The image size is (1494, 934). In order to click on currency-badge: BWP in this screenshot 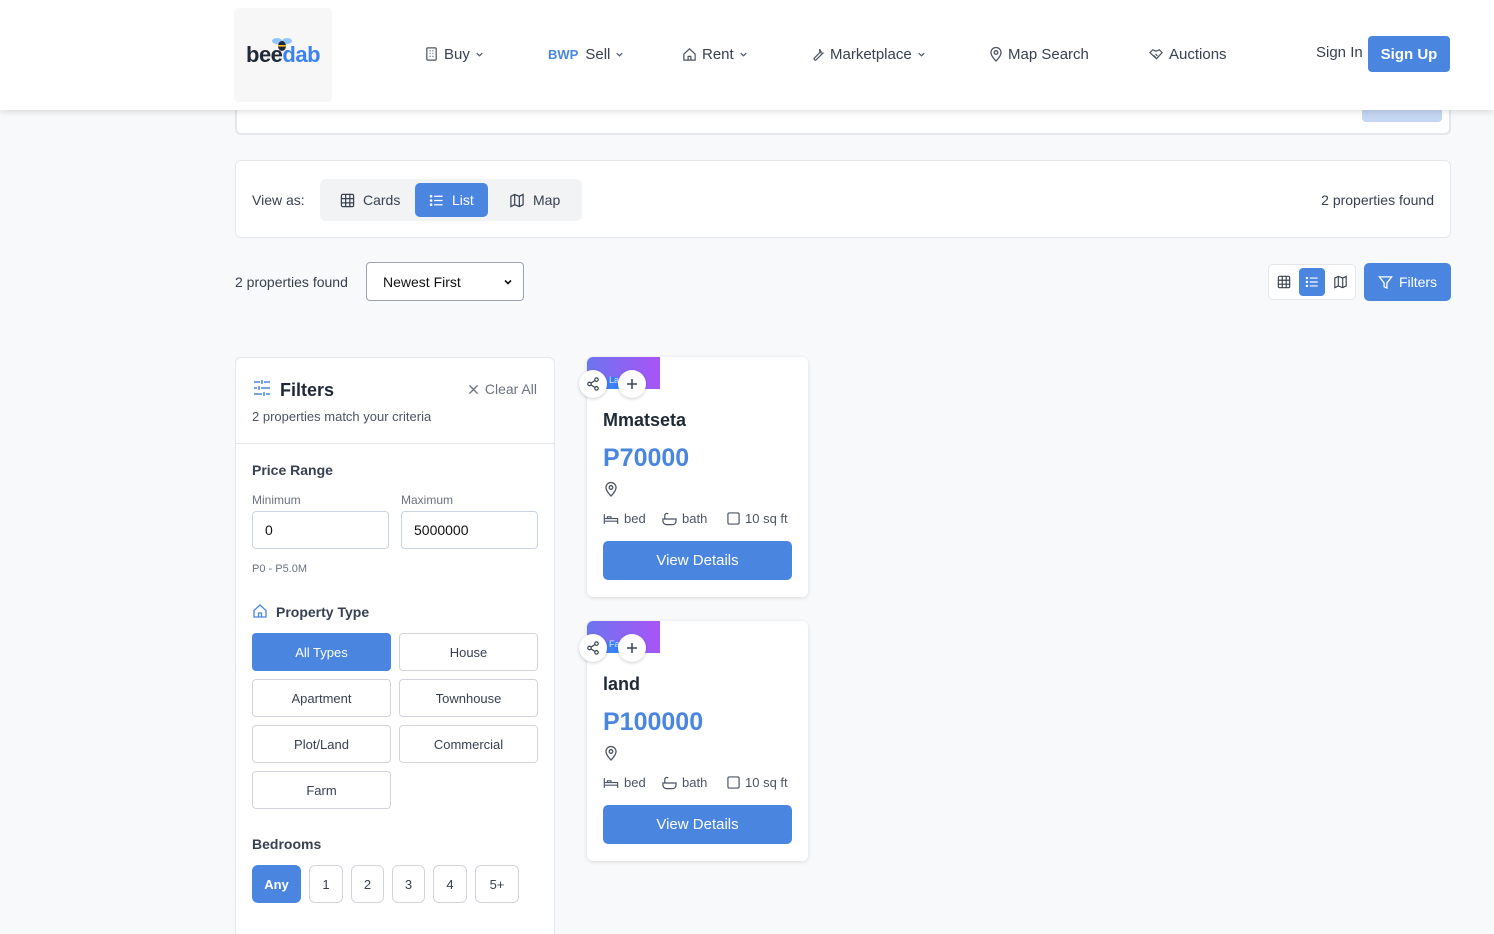, I will do `click(563, 54)`.